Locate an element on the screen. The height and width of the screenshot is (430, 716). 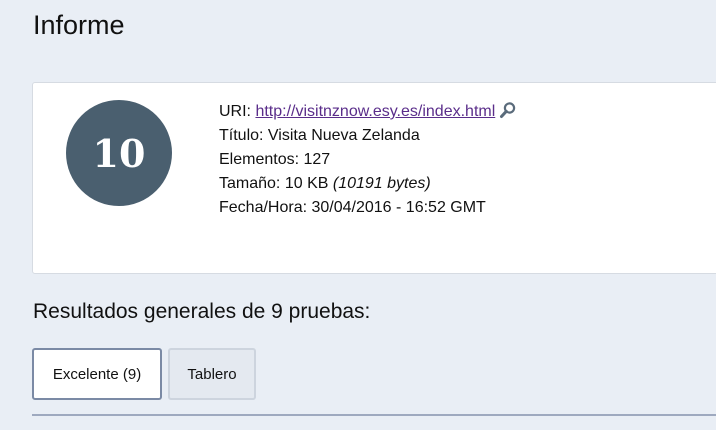
size-value: 10 KB is located at coordinates (306, 183).